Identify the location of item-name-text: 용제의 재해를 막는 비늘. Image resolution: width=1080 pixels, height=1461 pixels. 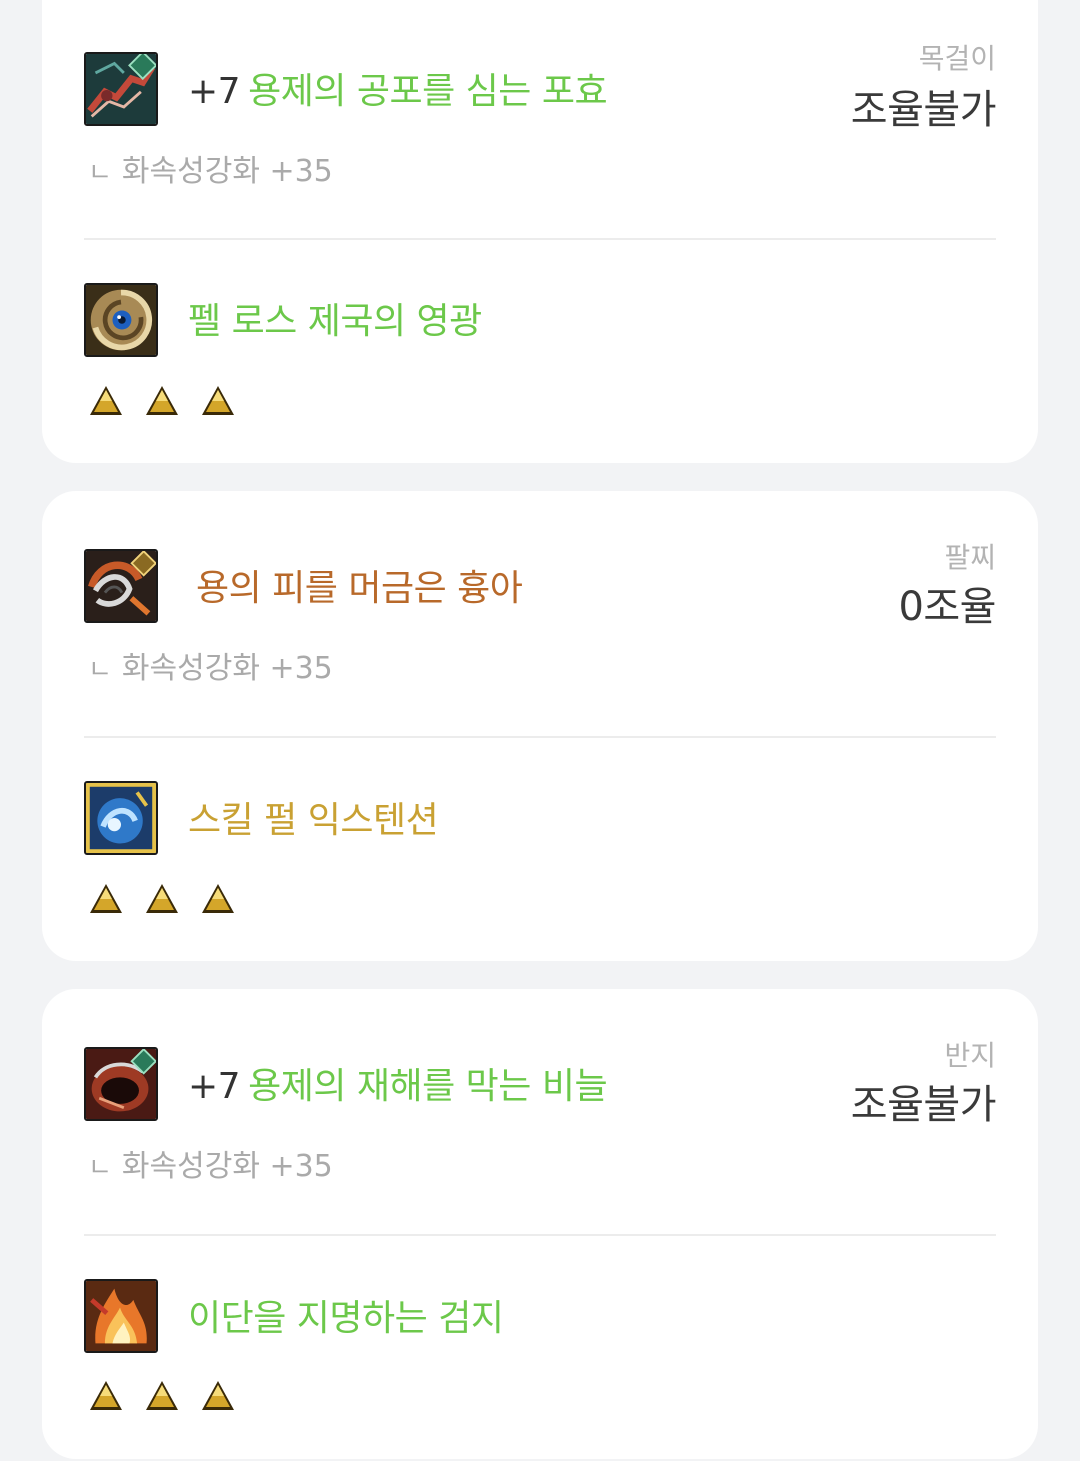
(428, 1086).